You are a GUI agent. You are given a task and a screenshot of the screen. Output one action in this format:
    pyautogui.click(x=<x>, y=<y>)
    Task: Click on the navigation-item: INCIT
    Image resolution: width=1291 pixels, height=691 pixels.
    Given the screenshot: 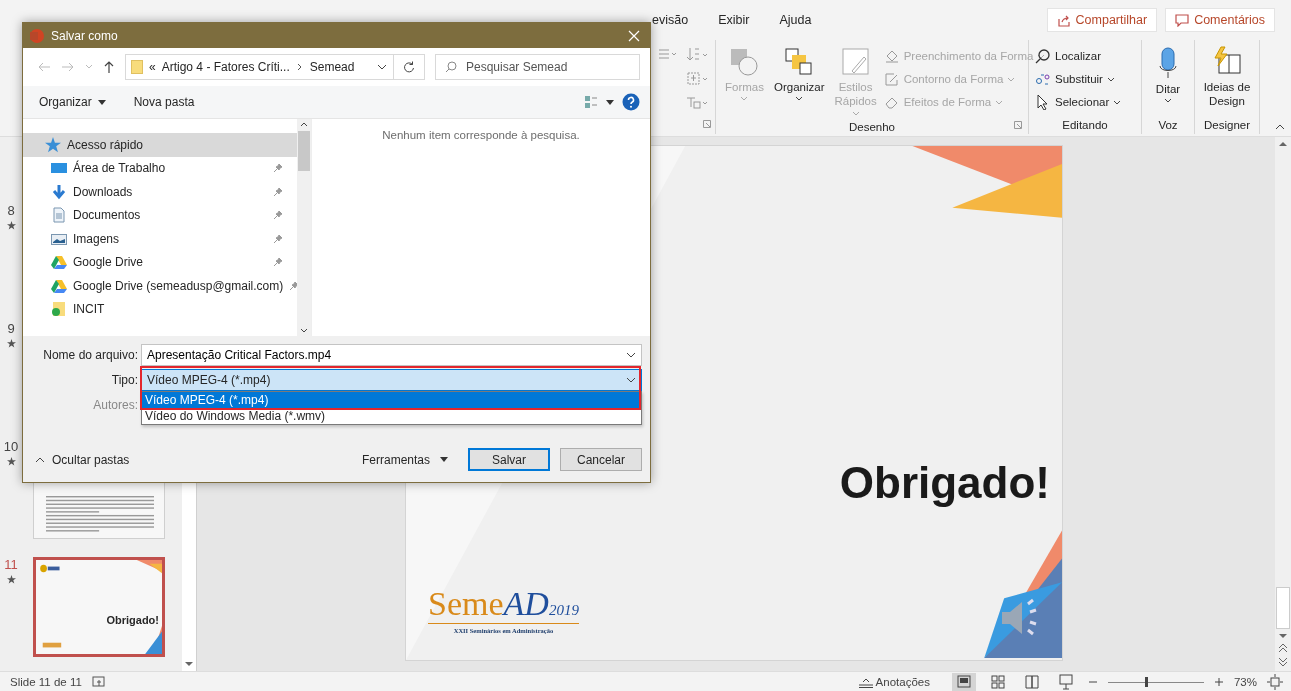 What is the action you would take?
    pyautogui.click(x=160, y=309)
    